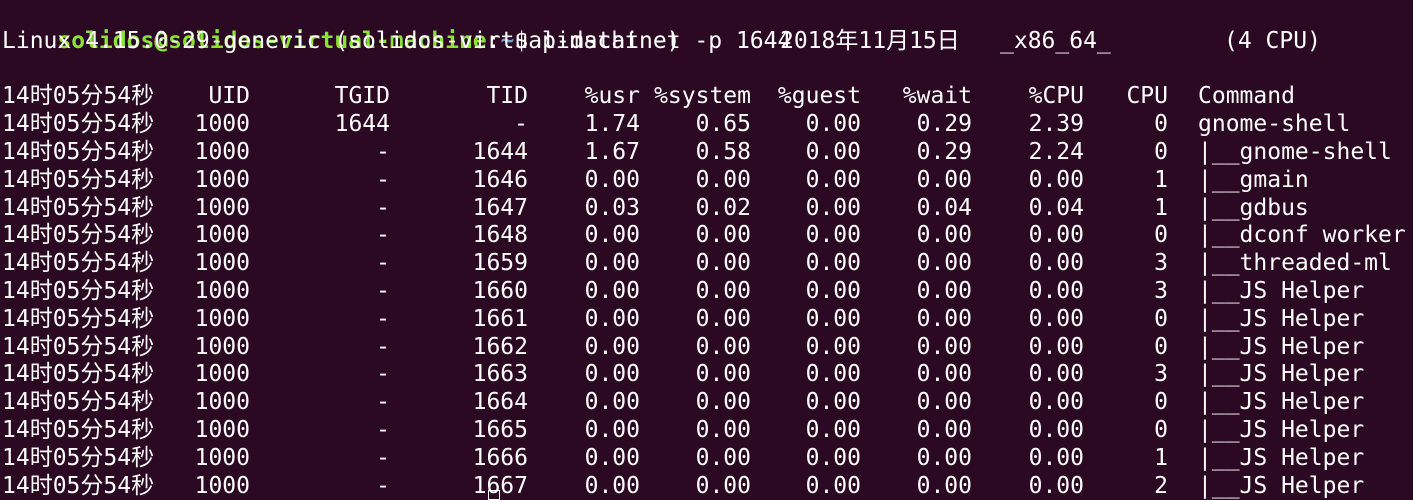 The height and width of the screenshot is (500, 1413). Describe the element at coordinates (500, 151) in the screenshot. I see `cell-tid: 1644` at that location.